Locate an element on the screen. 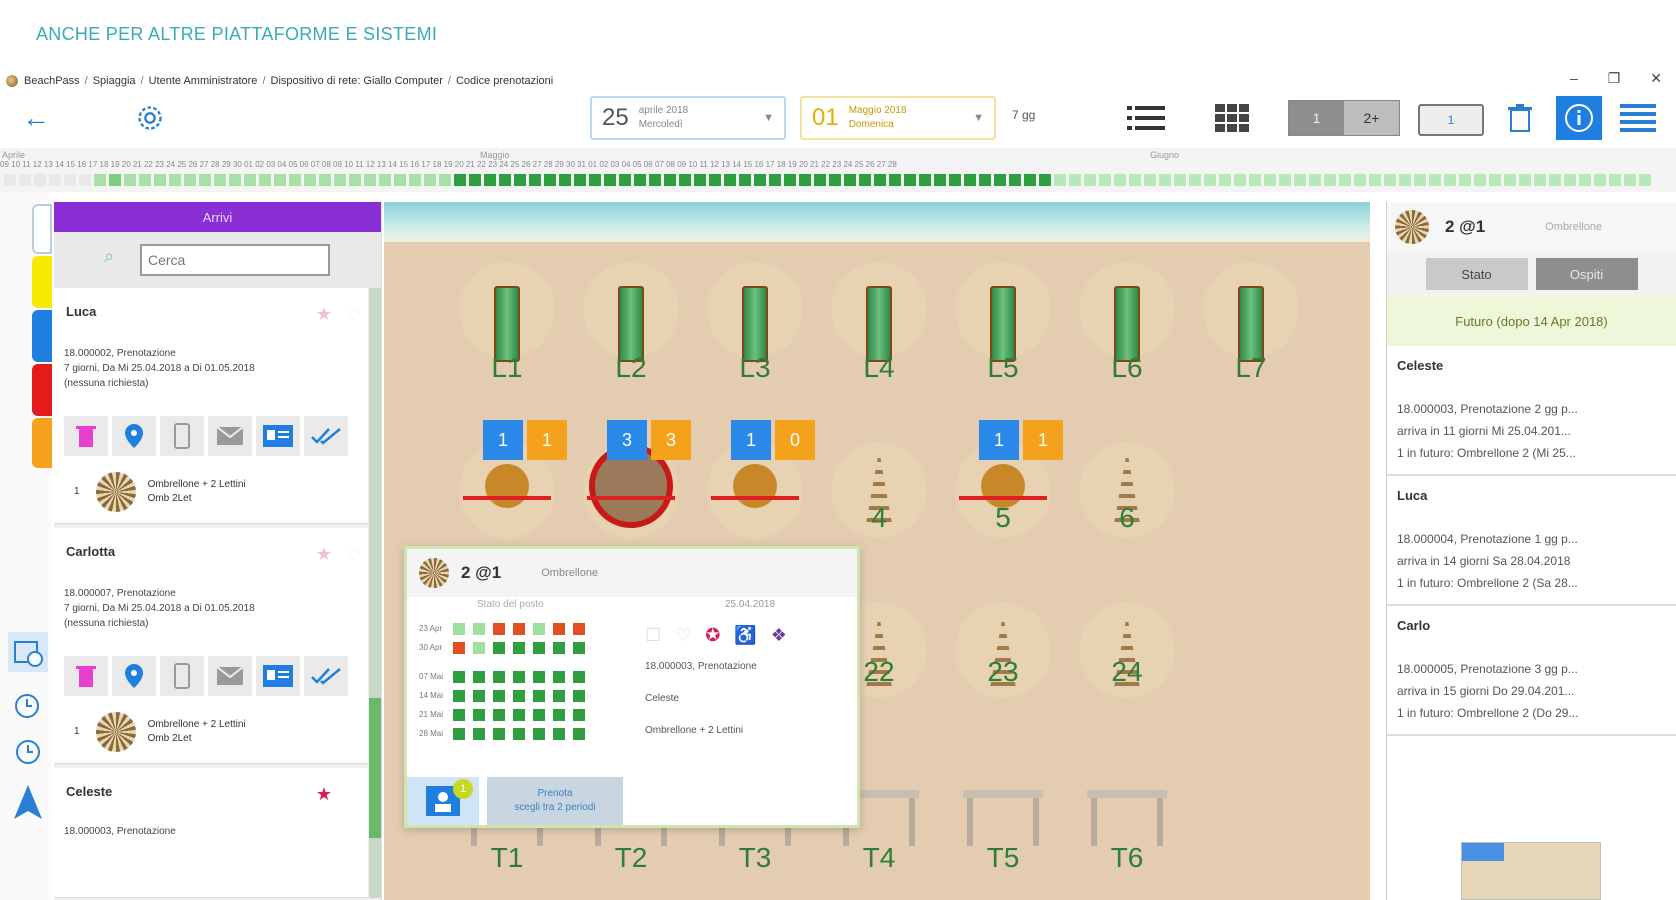 This screenshot has width=1676, height=900. paw-icon: ❖ is located at coordinates (779, 635).